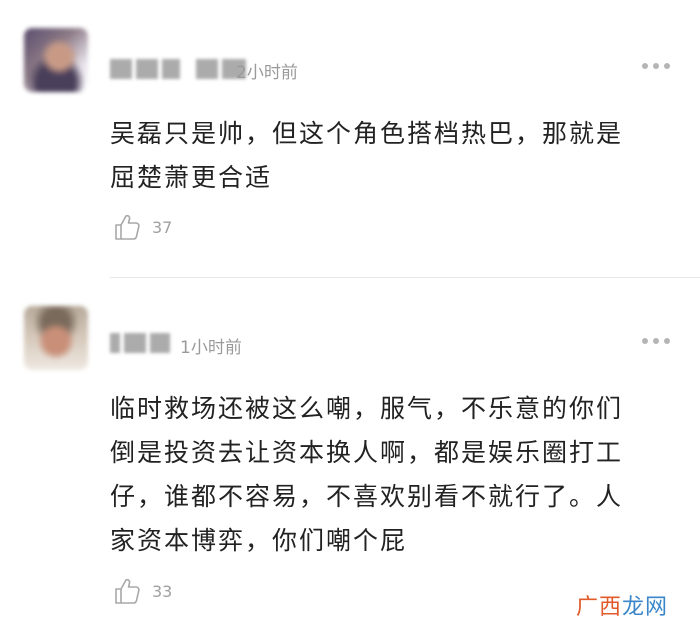  Describe the element at coordinates (367, 452) in the screenshot. I see `comment-text-line: 倒是投资去让资本换人啊，都是娱乐圈打工` at that location.